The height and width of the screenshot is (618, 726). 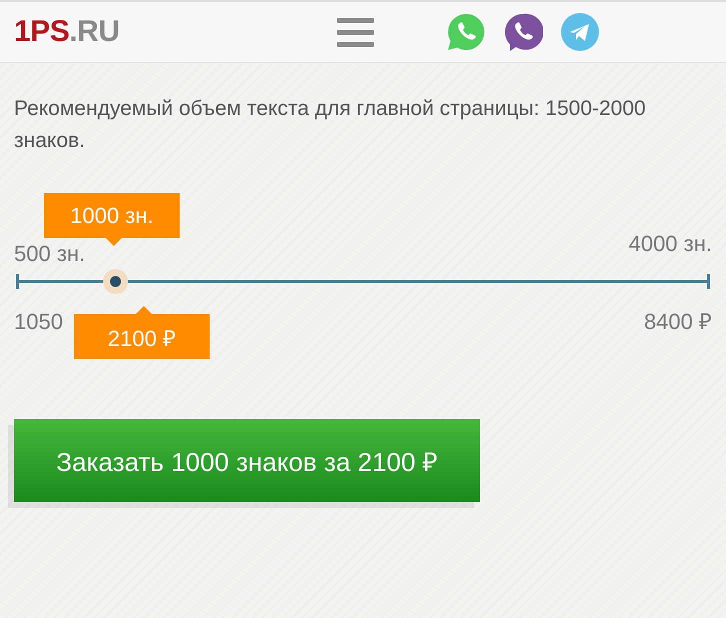 What do you see at coordinates (38, 322) in the screenshot?
I see `min-price-label: 1050` at bounding box center [38, 322].